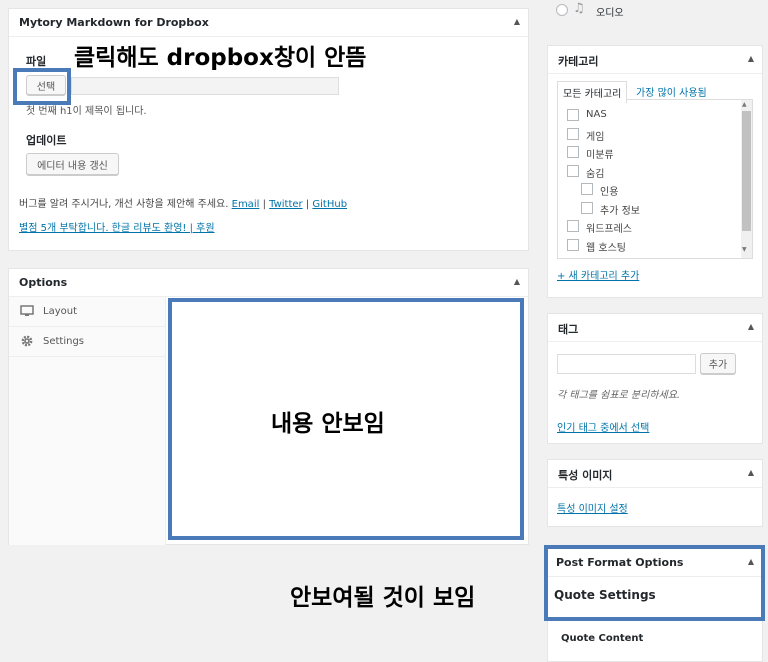 This screenshot has width=768, height=662. What do you see at coordinates (652, 153) in the screenshot?
I see `category-item: 미분류` at bounding box center [652, 153].